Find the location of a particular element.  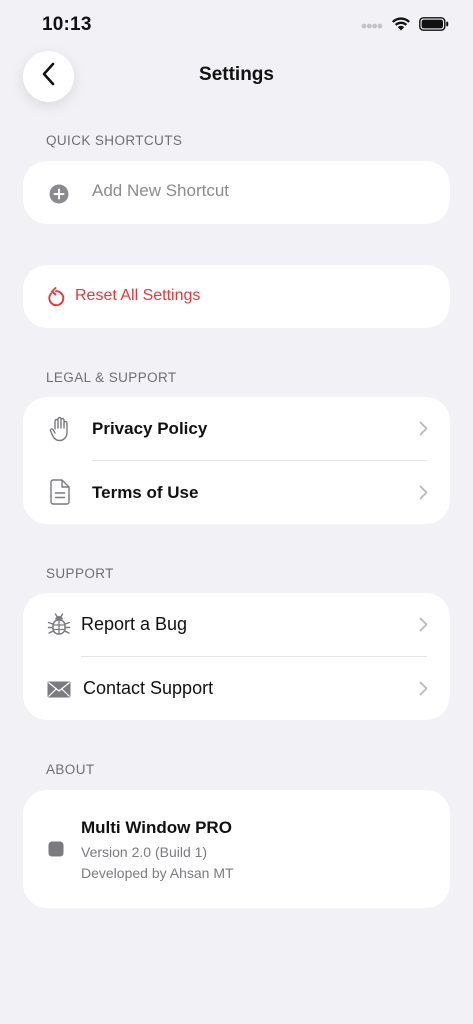

reset-all-settings-button: Reset All Settings is located at coordinates (236, 296).